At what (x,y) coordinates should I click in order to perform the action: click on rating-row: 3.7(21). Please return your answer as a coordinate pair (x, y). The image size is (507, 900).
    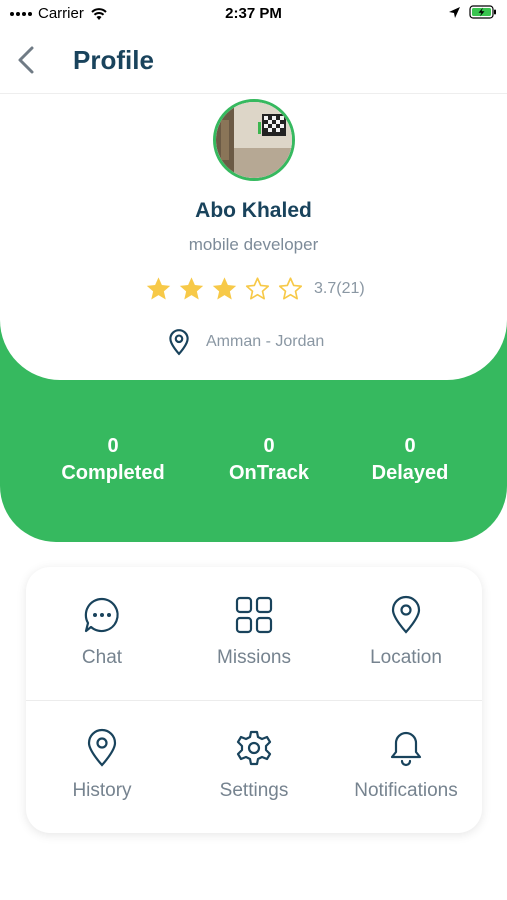
    Looking at the image, I should click on (254, 289).